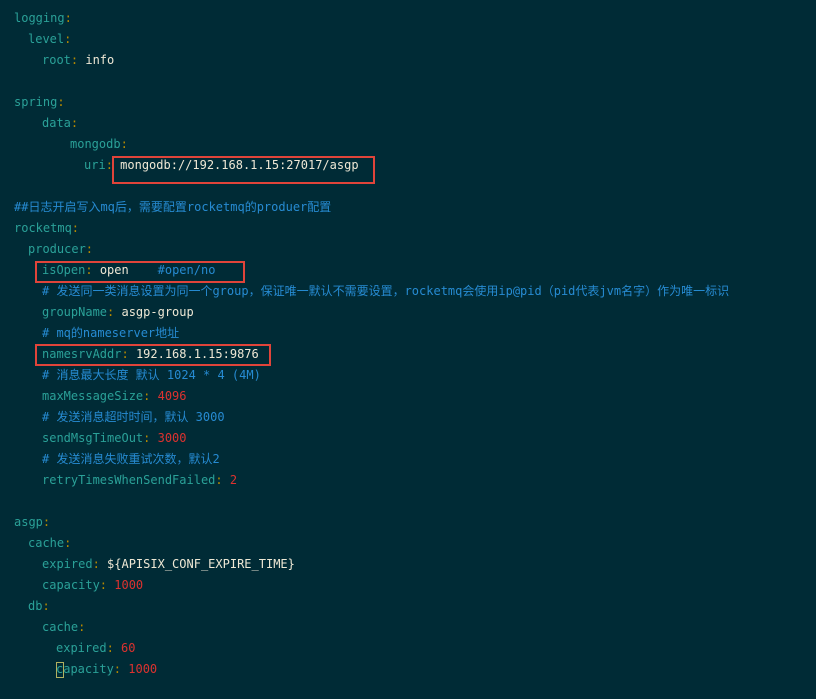 The image size is (816, 699). What do you see at coordinates (93, 438) in the screenshot?
I see `yaml-key: sendMsgTimeOut` at bounding box center [93, 438].